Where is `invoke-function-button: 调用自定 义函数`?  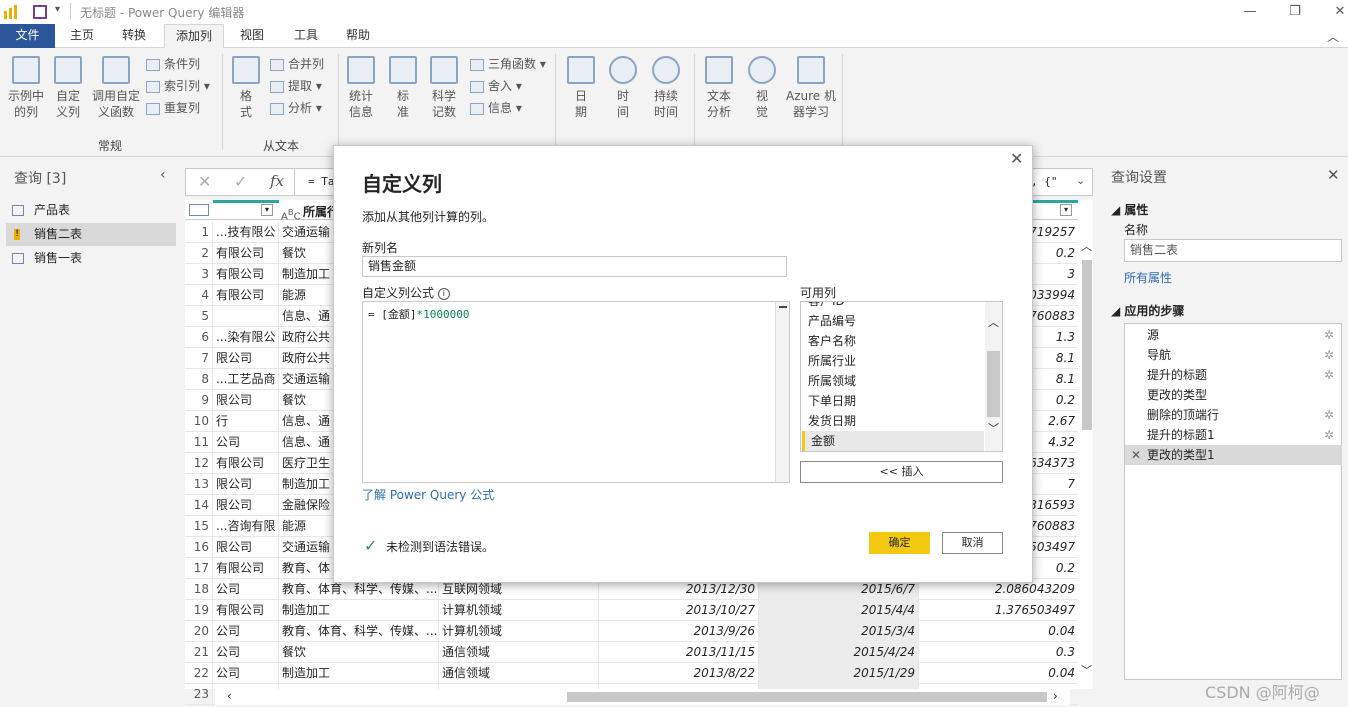 invoke-function-button: 调用自定 义函数 is located at coordinates (116, 88).